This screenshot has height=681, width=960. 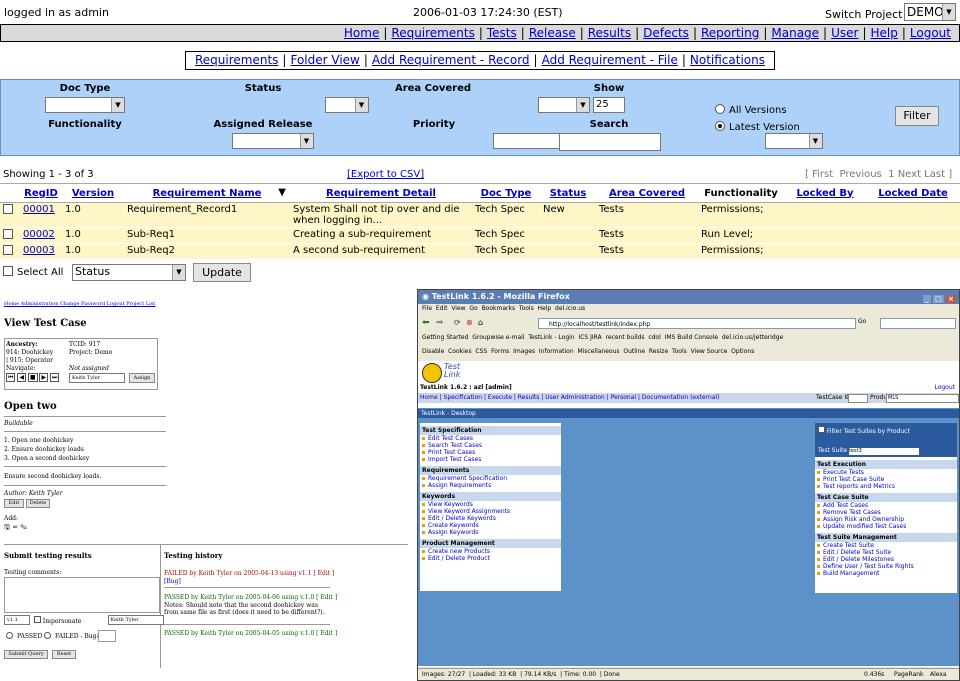 What do you see at coordinates (451, 60) in the screenshot?
I see `subnav-add-record: Add Requirement - Record` at bounding box center [451, 60].